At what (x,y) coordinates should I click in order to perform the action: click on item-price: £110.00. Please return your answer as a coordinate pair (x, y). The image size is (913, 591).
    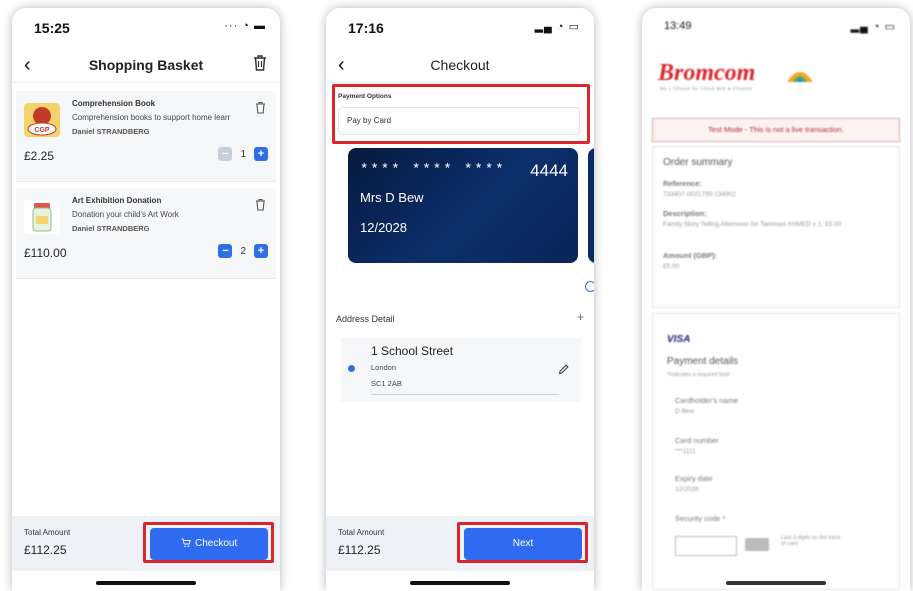
    Looking at the image, I should click on (45, 253).